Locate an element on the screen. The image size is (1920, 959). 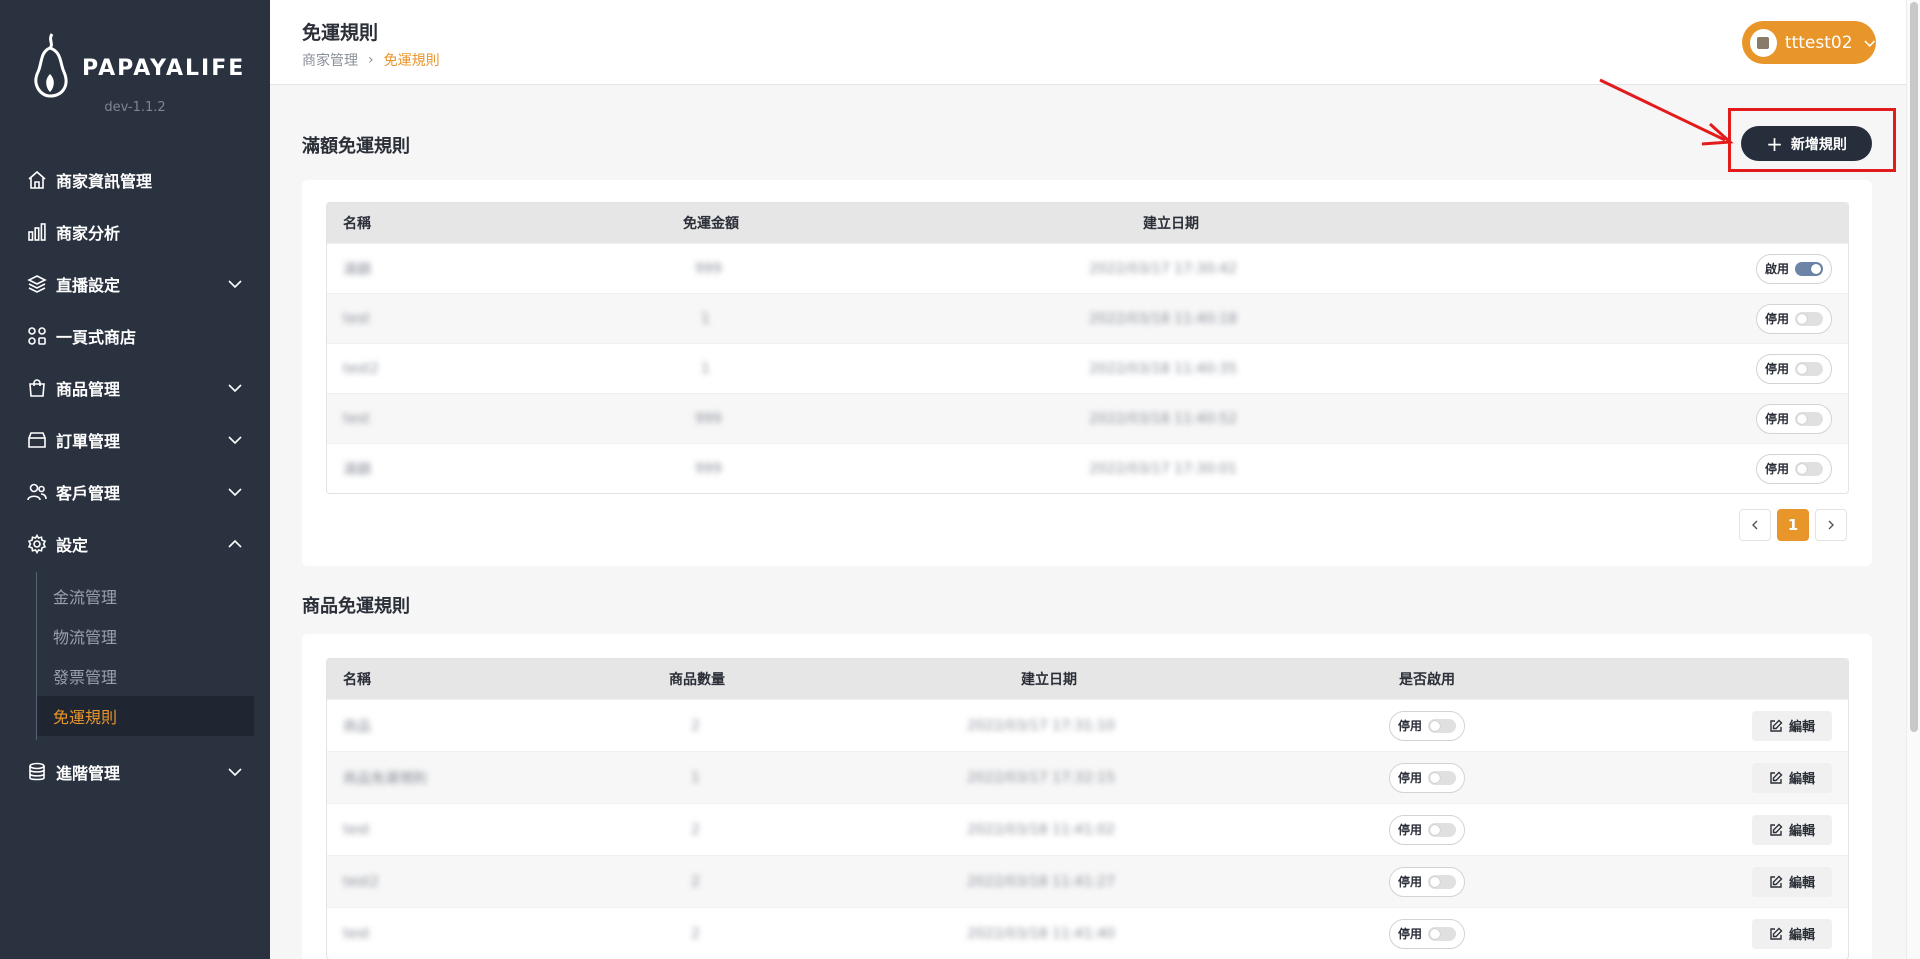
breadcrumb-item: 商家管理 is located at coordinates (330, 60).